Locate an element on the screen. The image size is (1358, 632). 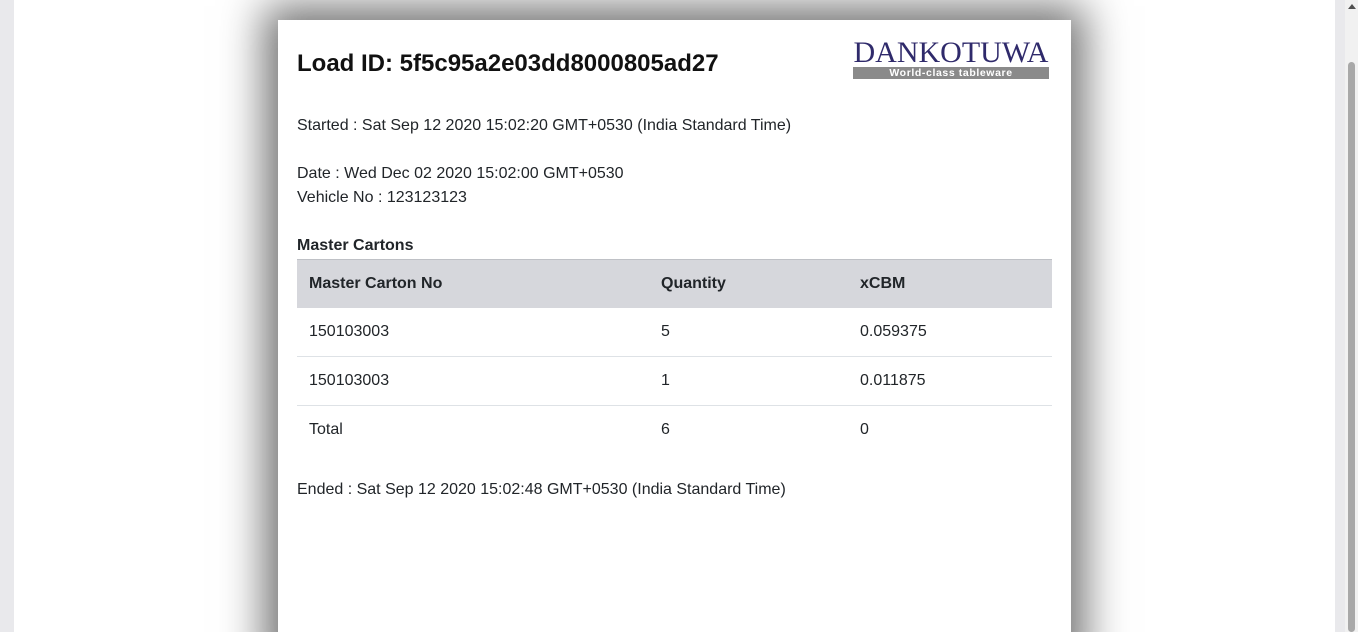
master-cartons-heading: Master Cartons is located at coordinates (355, 245).